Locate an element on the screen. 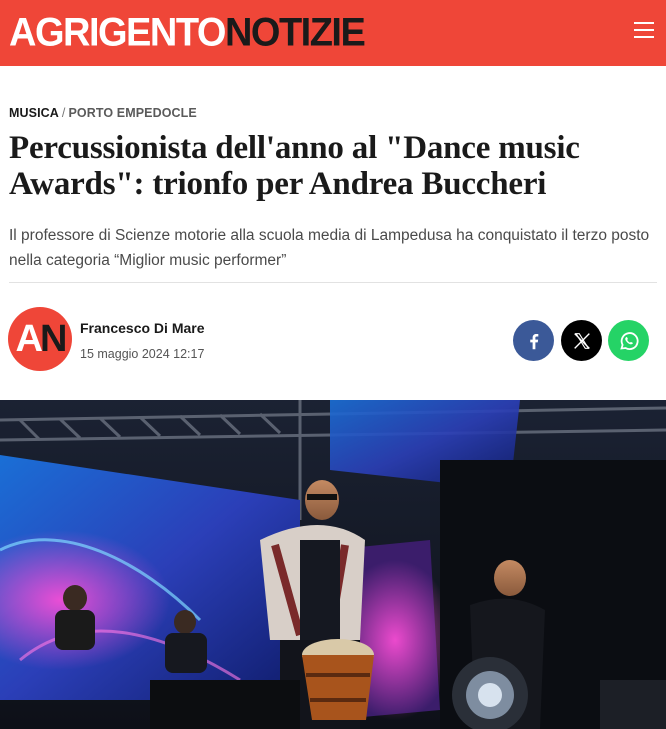 This screenshot has height=729, width=666. facebook-share-button is located at coordinates (533, 340).